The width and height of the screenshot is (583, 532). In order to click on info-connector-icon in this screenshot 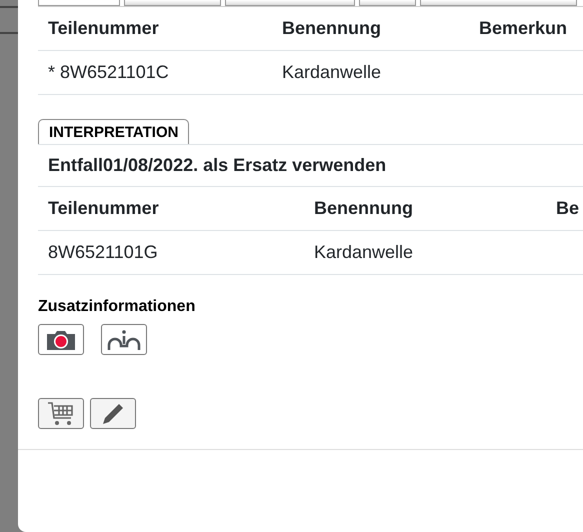, I will do `click(124, 340)`.